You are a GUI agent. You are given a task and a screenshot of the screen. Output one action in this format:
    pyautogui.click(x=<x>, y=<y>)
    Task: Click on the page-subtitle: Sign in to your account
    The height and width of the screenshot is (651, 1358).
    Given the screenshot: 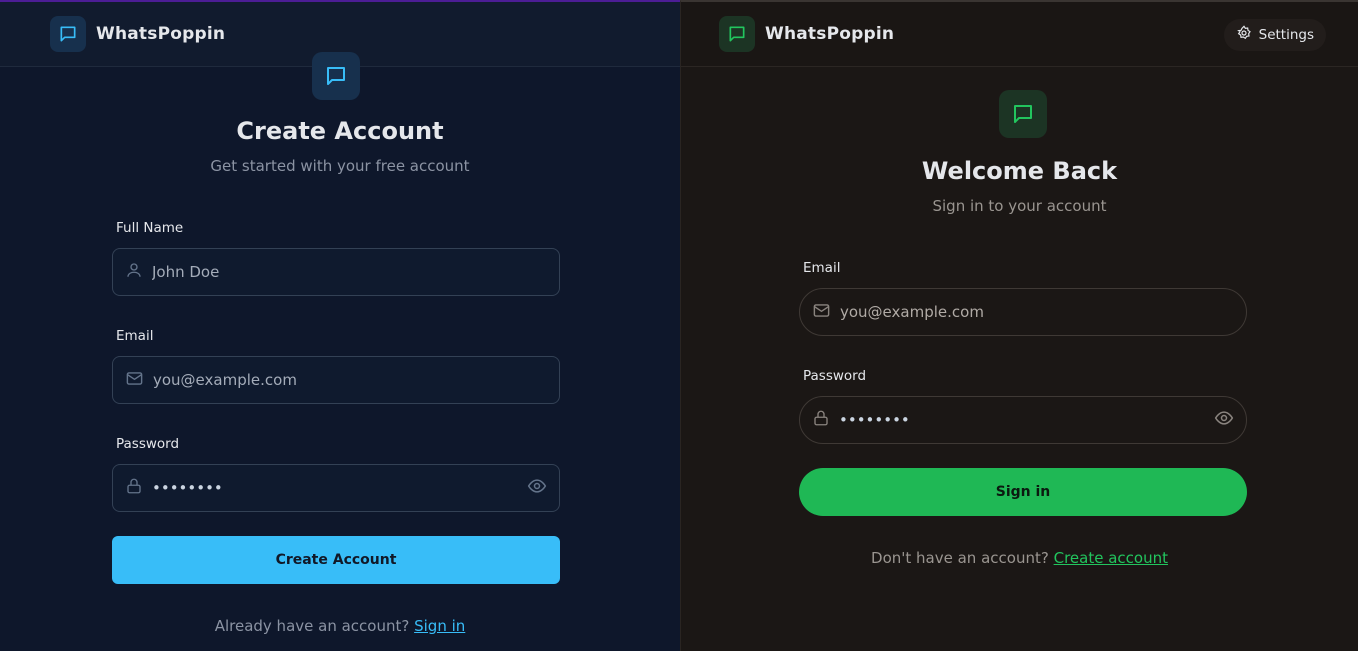 What is the action you would take?
    pyautogui.click(x=1019, y=206)
    